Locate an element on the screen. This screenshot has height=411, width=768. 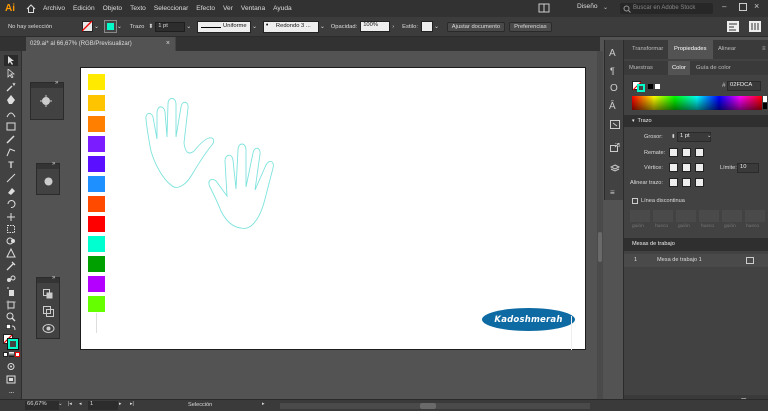
perspective-grid-tool-icon is located at coordinates (11, 252).